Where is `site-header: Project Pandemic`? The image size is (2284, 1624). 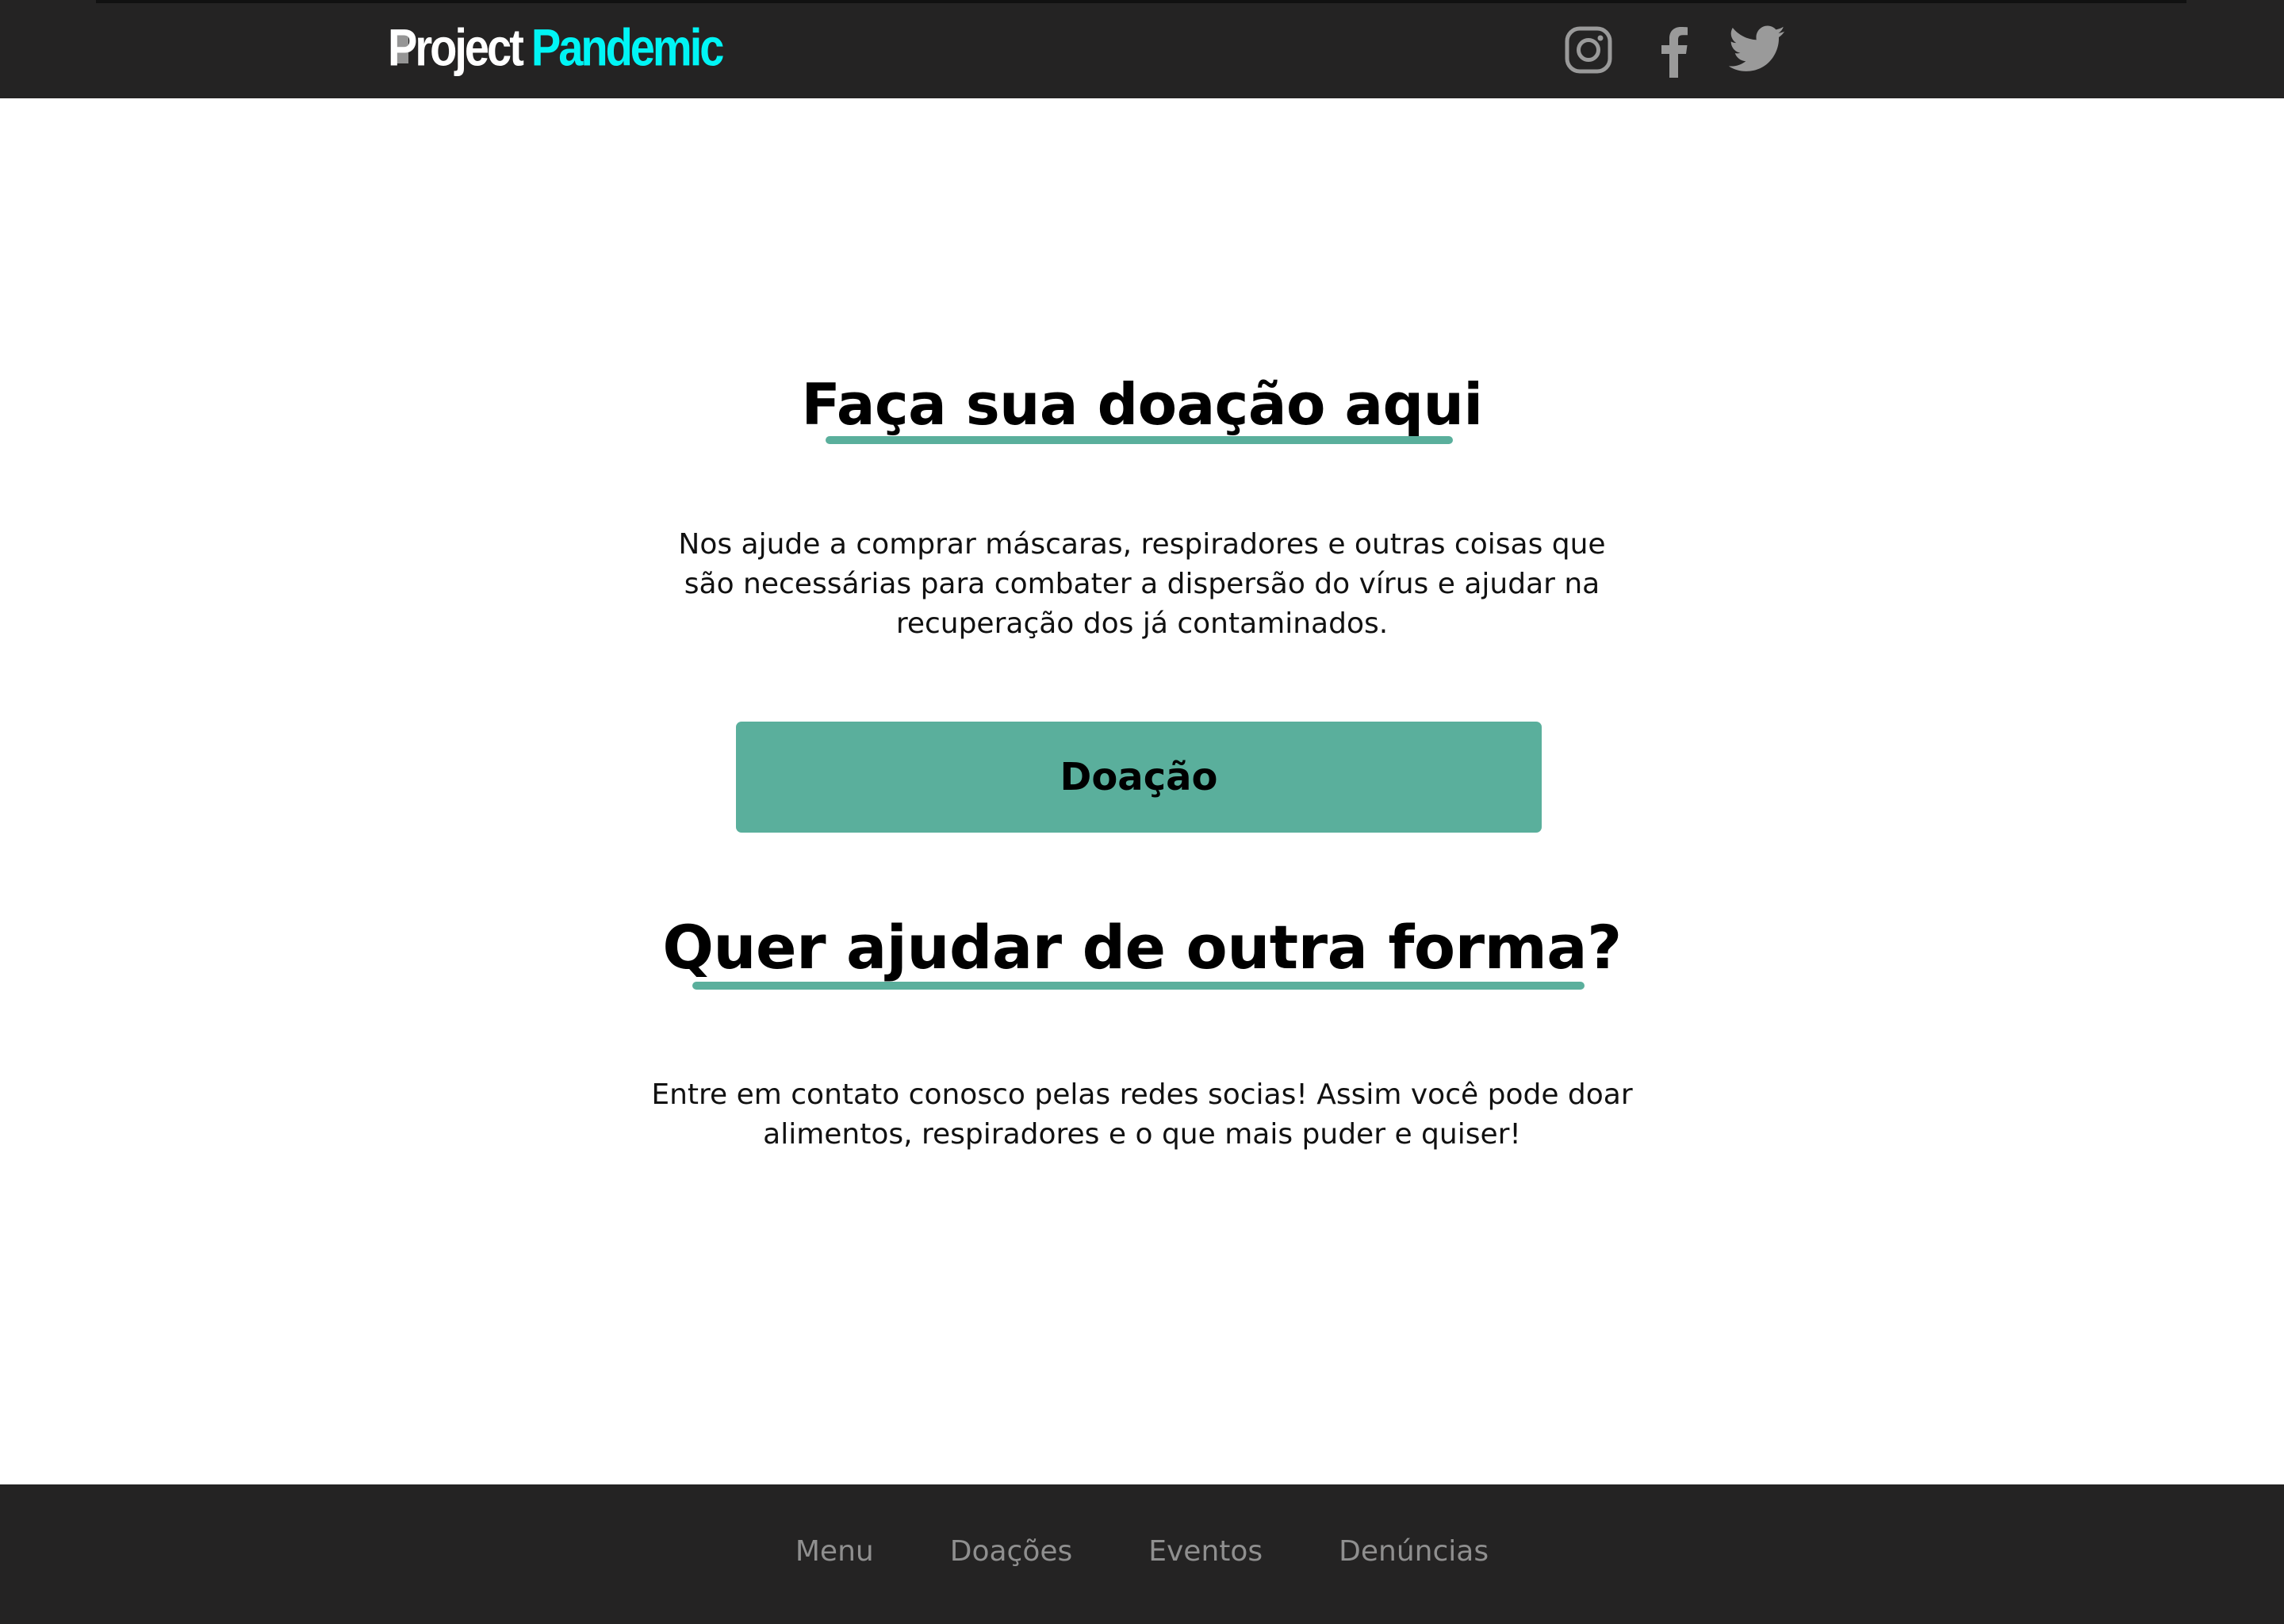
site-header: Project Pandemic is located at coordinates (1142, 49).